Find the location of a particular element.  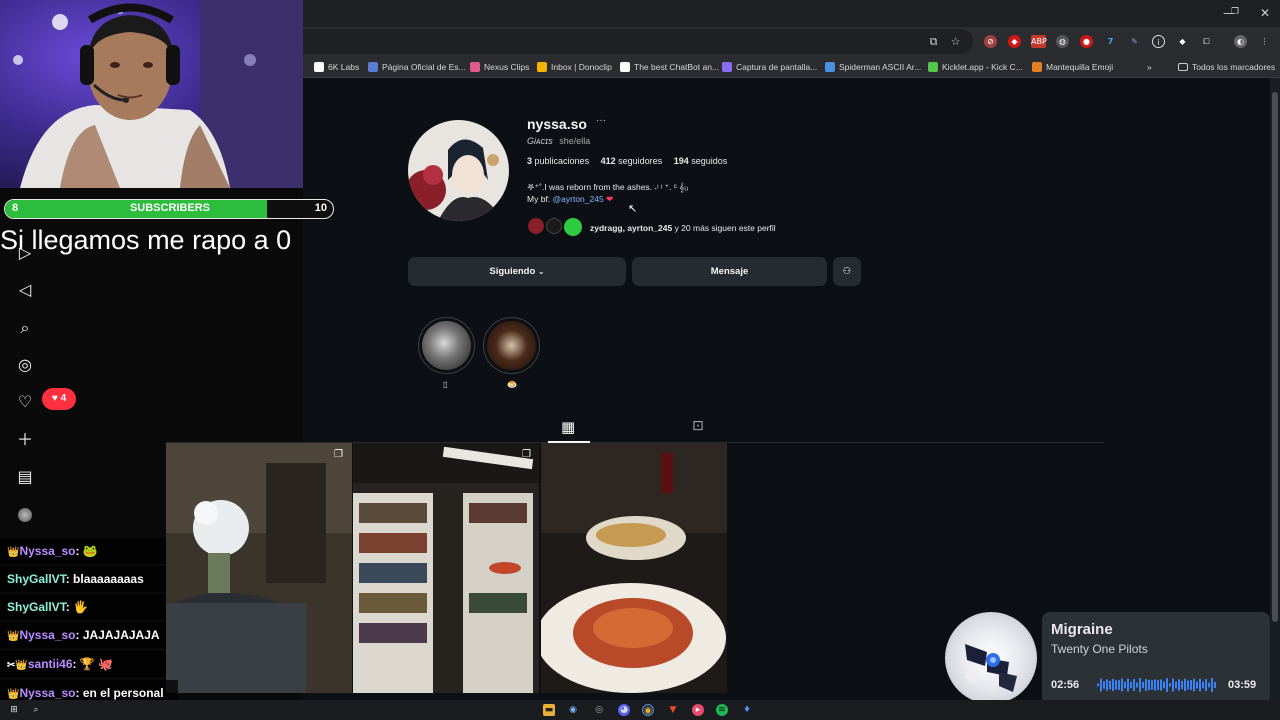

spotify-icon: ≋ is located at coordinates (722, 710).